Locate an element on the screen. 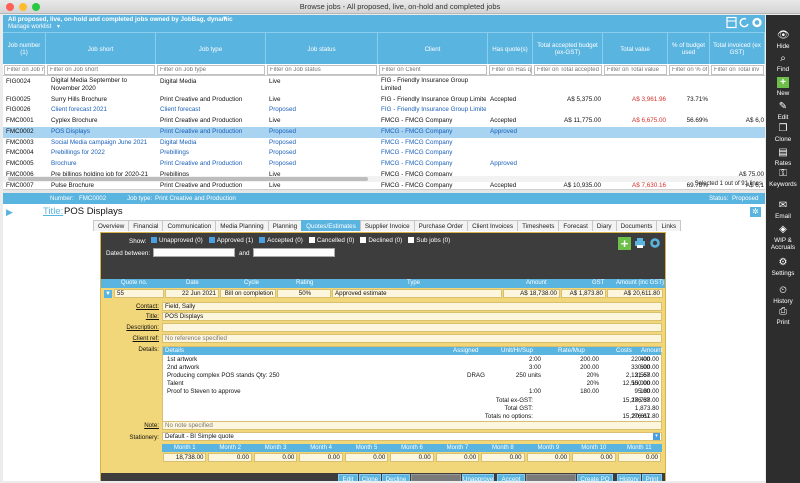 Image resolution: width=800 pixels, height=483 pixels. month-value-input: 18,738.00 is located at coordinates (185, 457).